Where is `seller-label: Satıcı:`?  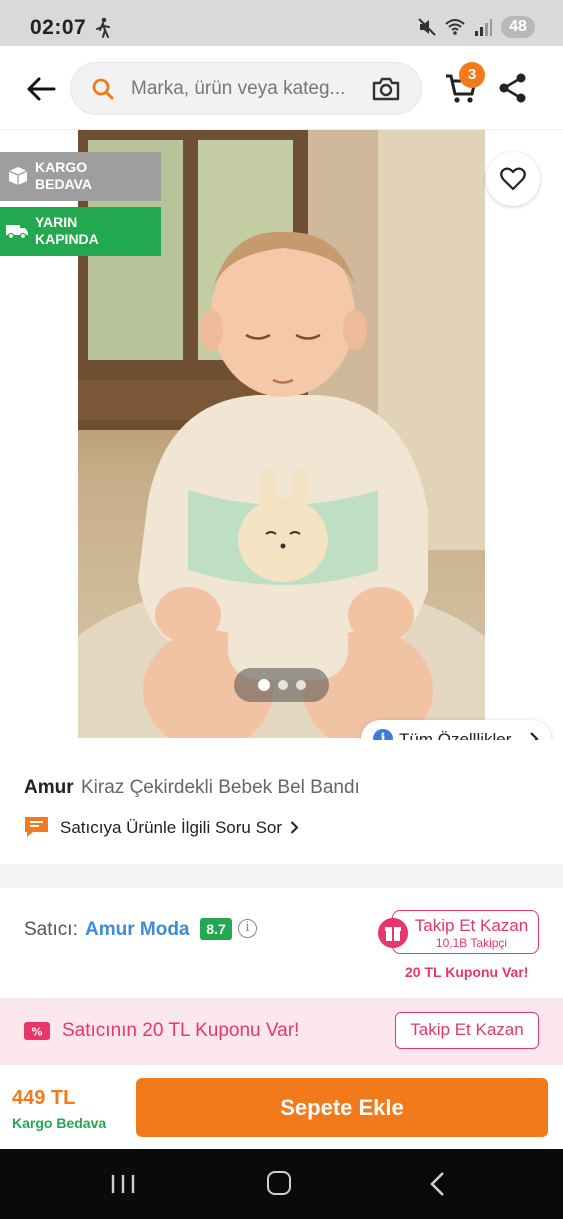 seller-label: Satıcı: is located at coordinates (51, 929).